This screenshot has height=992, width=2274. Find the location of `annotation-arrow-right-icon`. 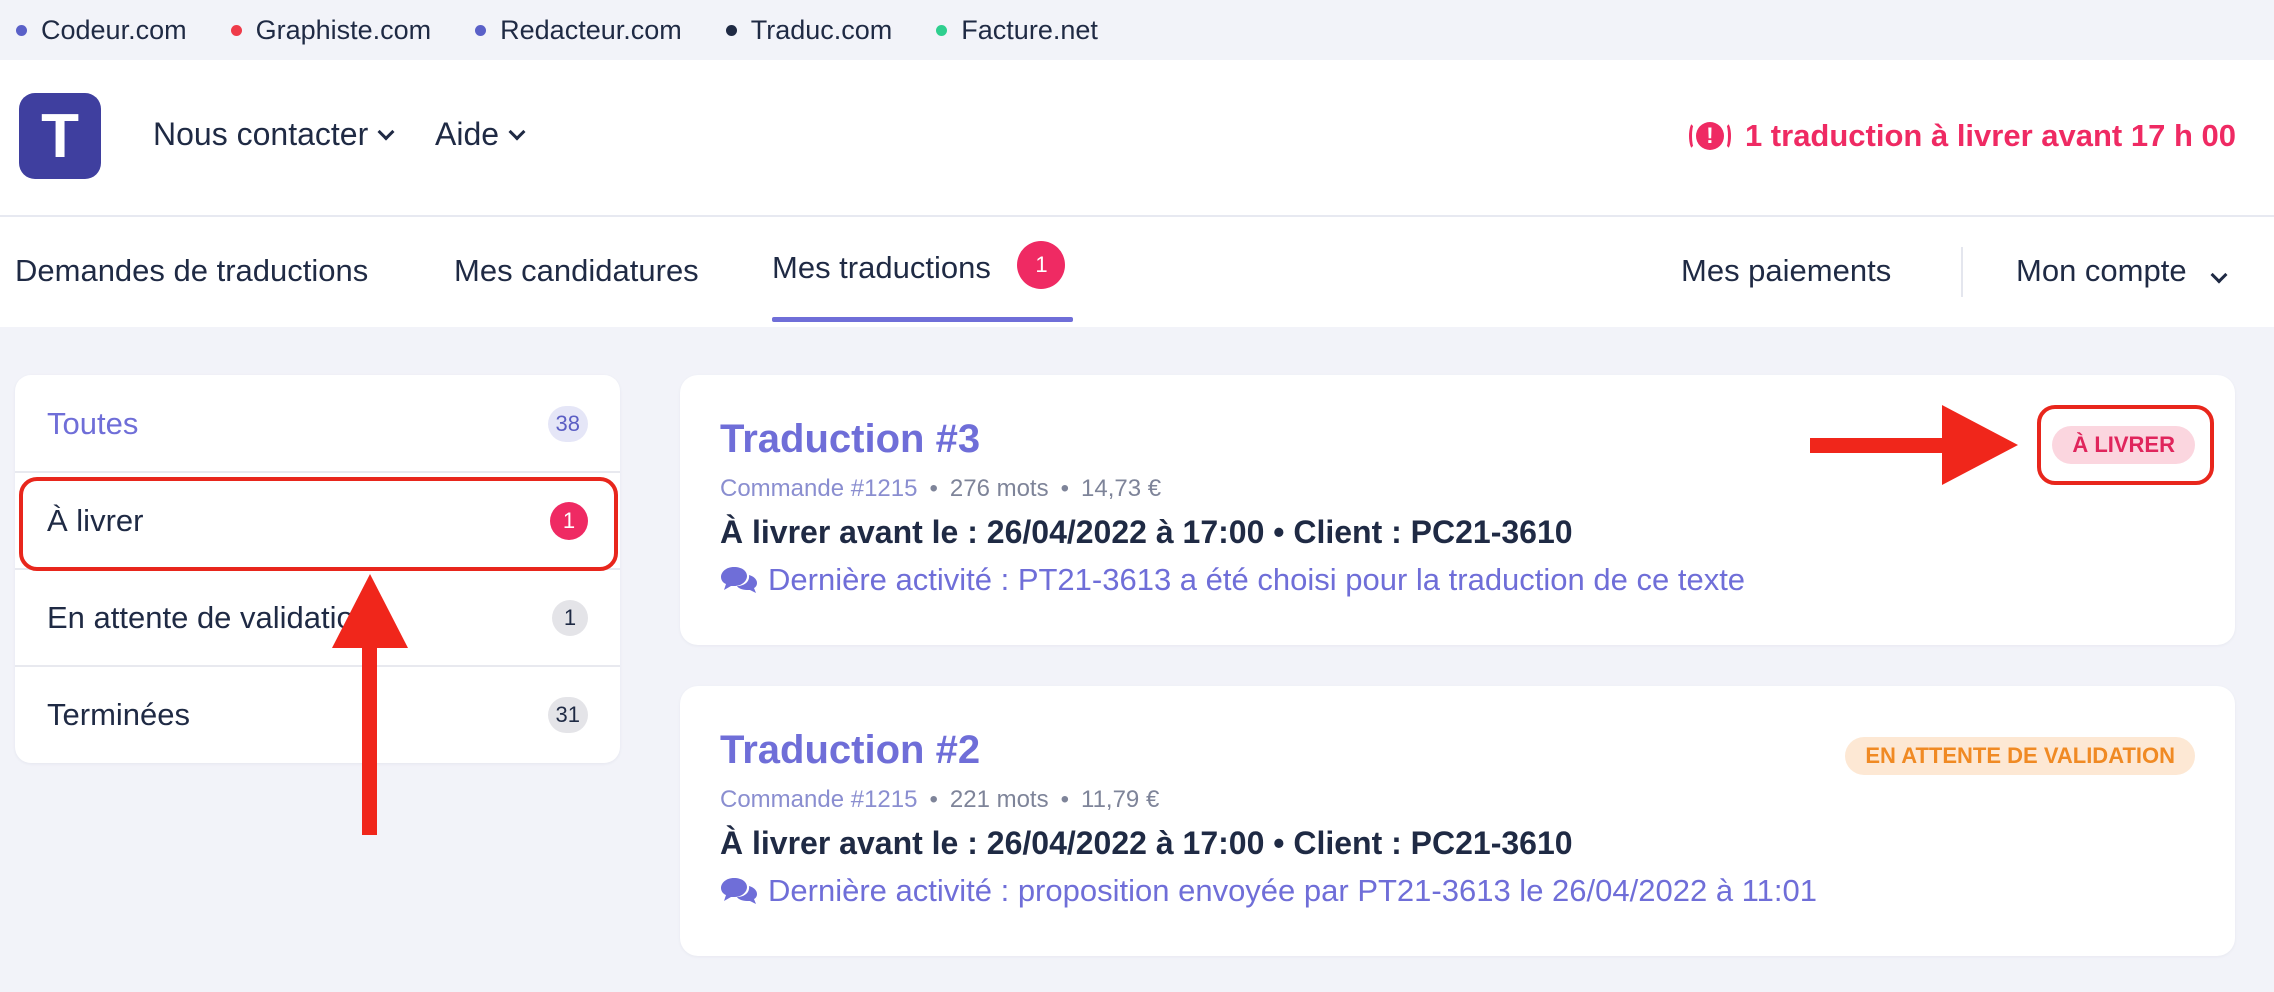

annotation-arrow-right-icon is located at coordinates (1980, 445).